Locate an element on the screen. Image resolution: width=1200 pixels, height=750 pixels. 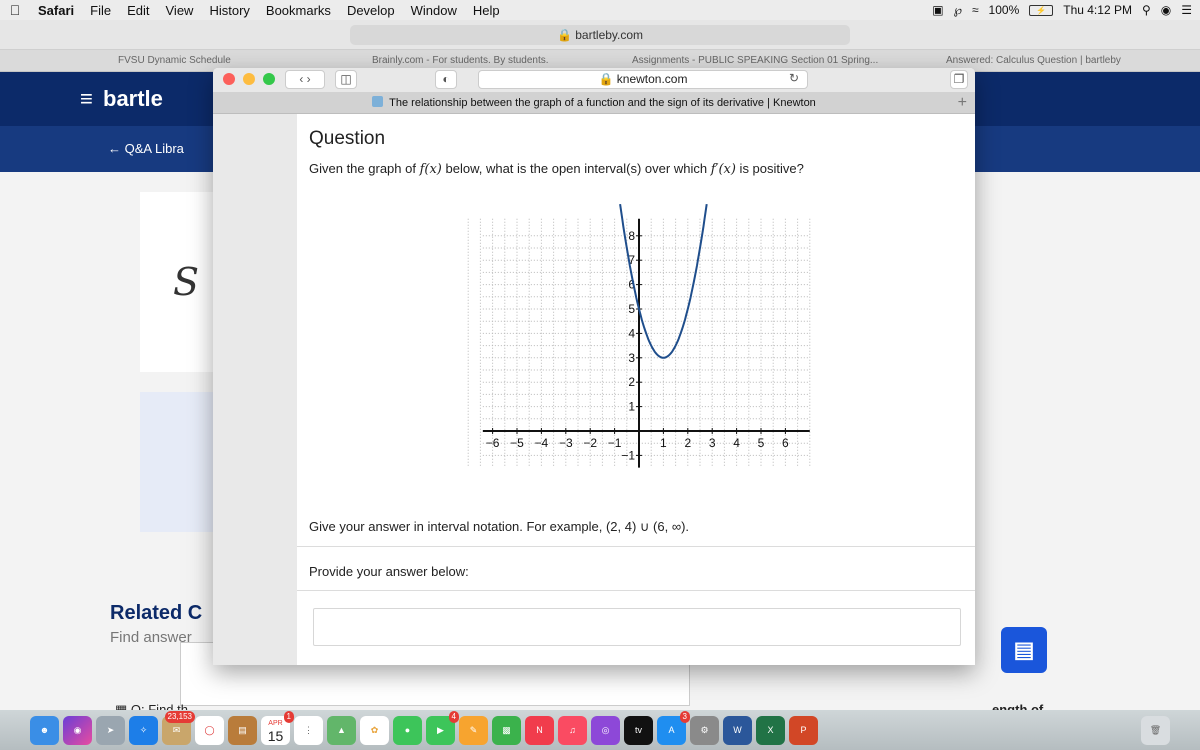
privacy-shield-icon: ◐ is located at coordinates (446, 79).